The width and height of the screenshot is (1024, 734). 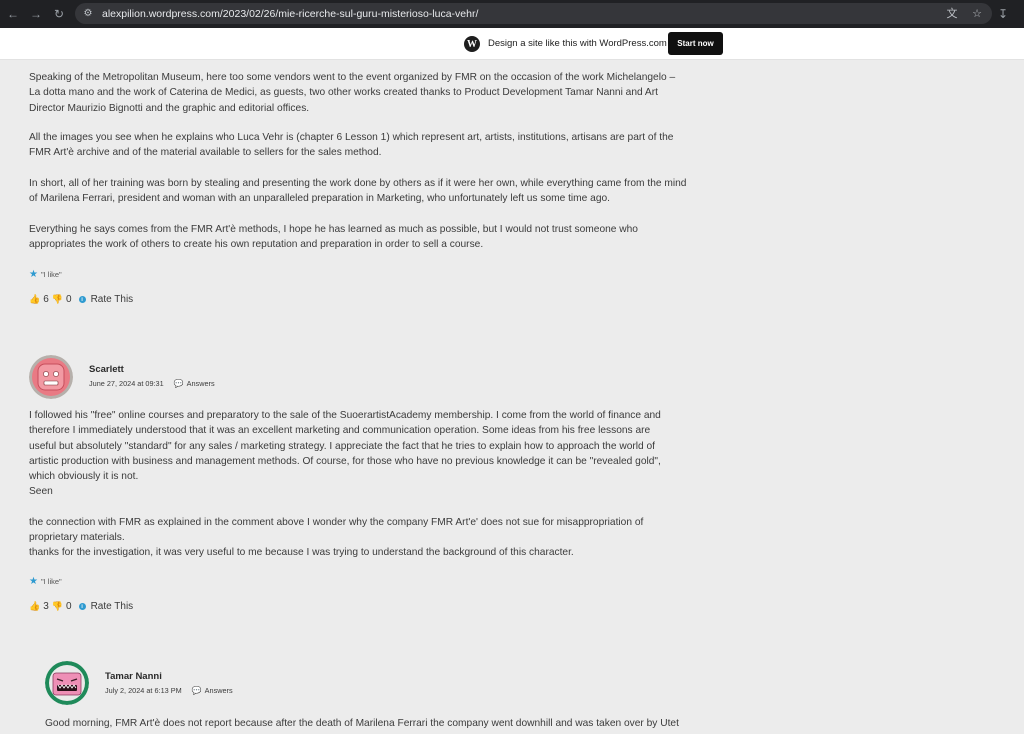 What do you see at coordinates (41, 491) in the screenshot?
I see `comment-paragraph: Seen` at bounding box center [41, 491].